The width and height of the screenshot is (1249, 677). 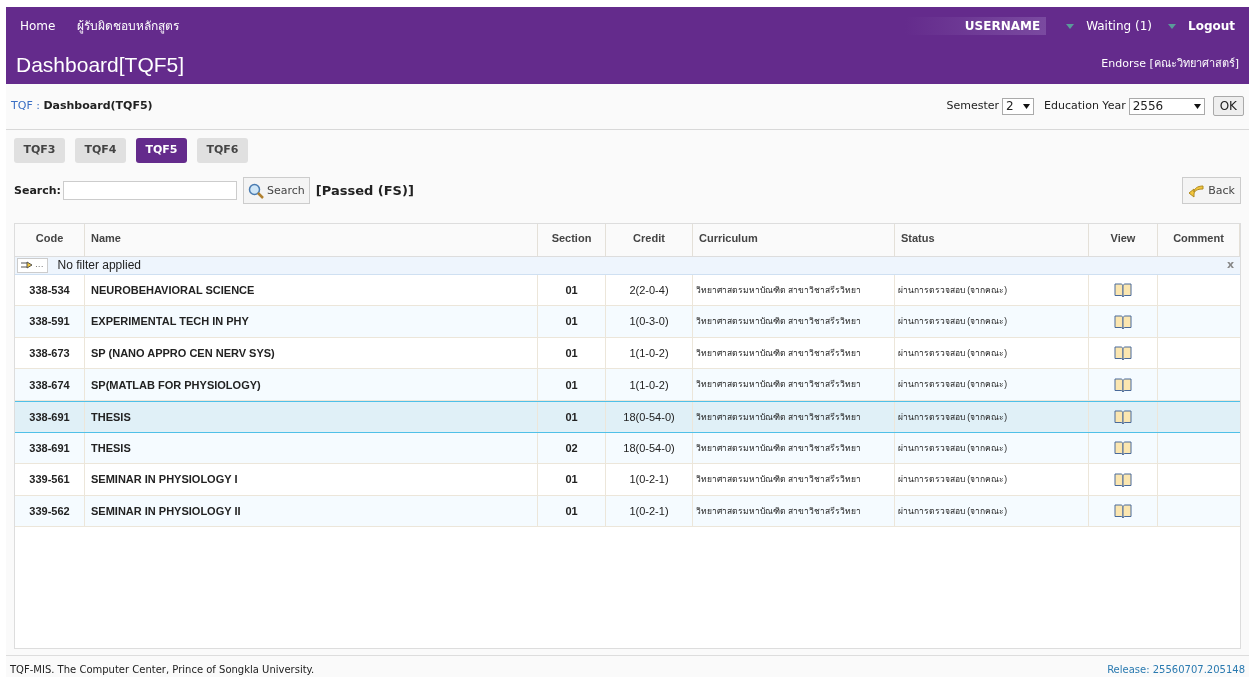 What do you see at coordinates (50, 239) in the screenshot?
I see `column-header: Code` at bounding box center [50, 239].